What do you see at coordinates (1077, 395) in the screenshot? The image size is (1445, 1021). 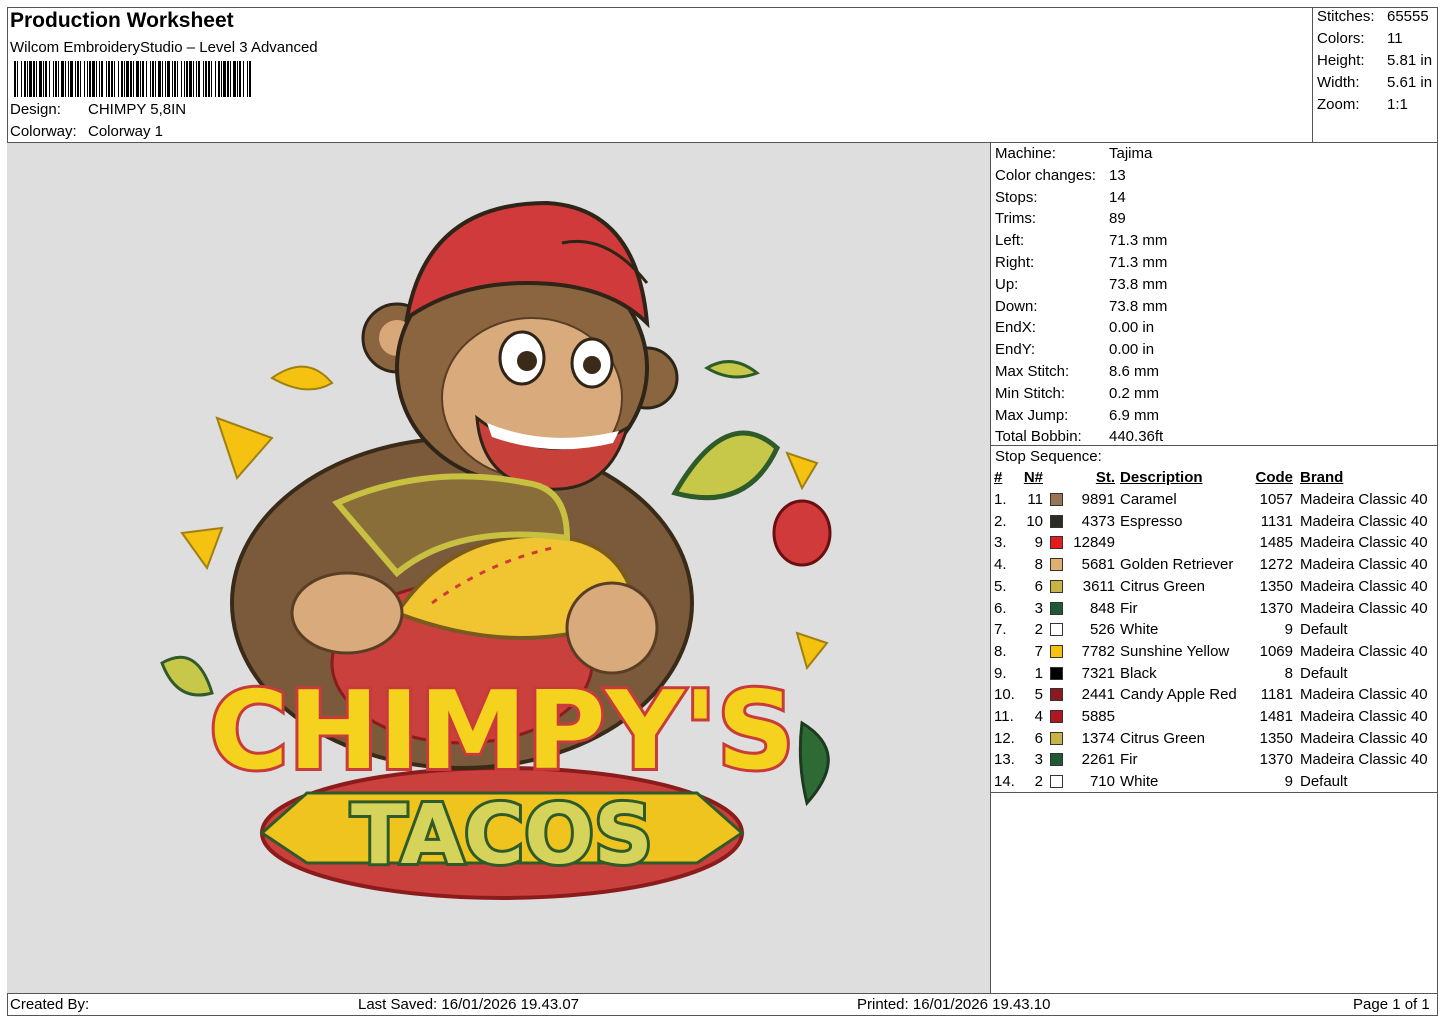 I see `info-row: Min Stitch: 0.2 mm` at bounding box center [1077, 395].